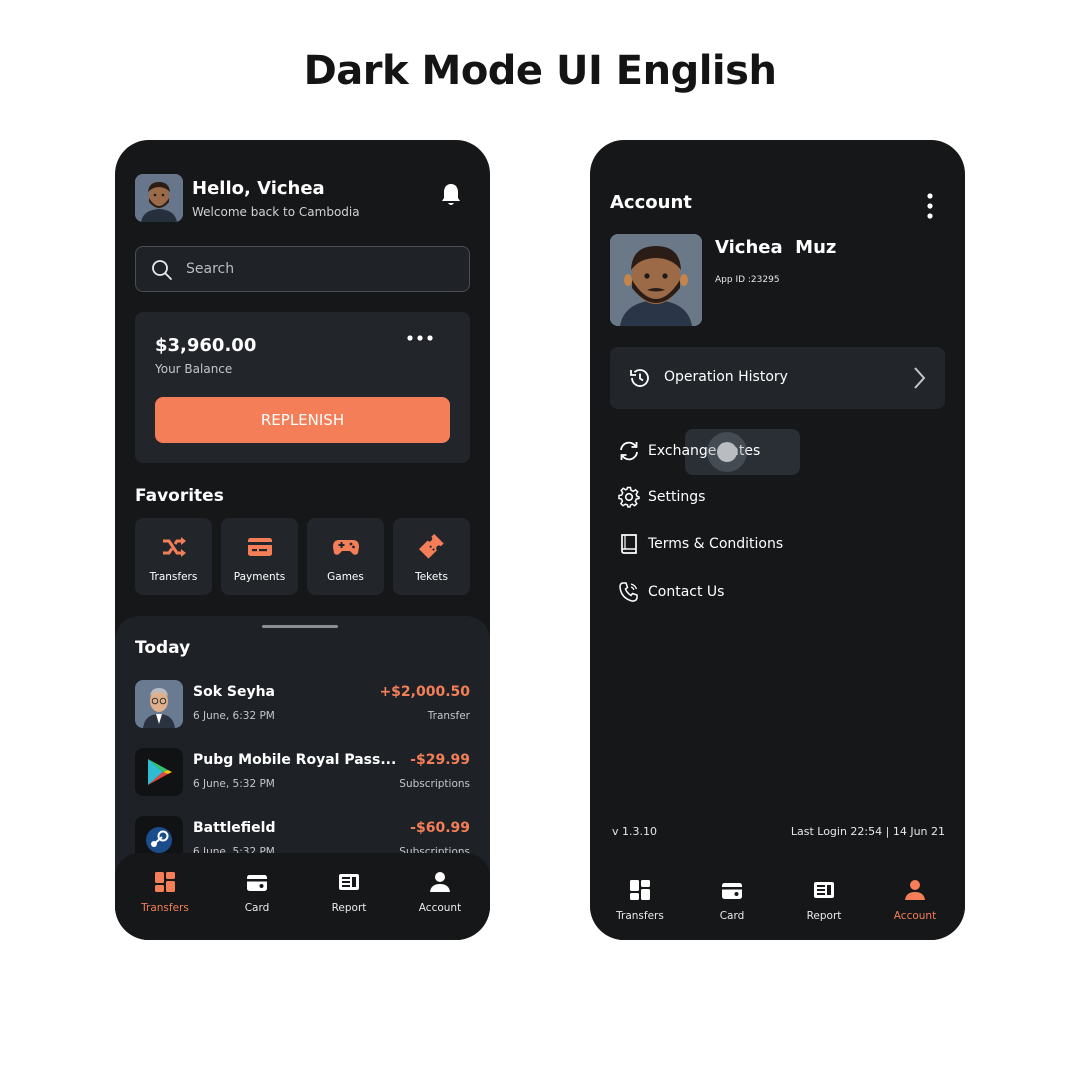 Image resolution: width=1080 pixels, height=1080 pixels. I want to click on chevron-right-icon, so click(920, 378).